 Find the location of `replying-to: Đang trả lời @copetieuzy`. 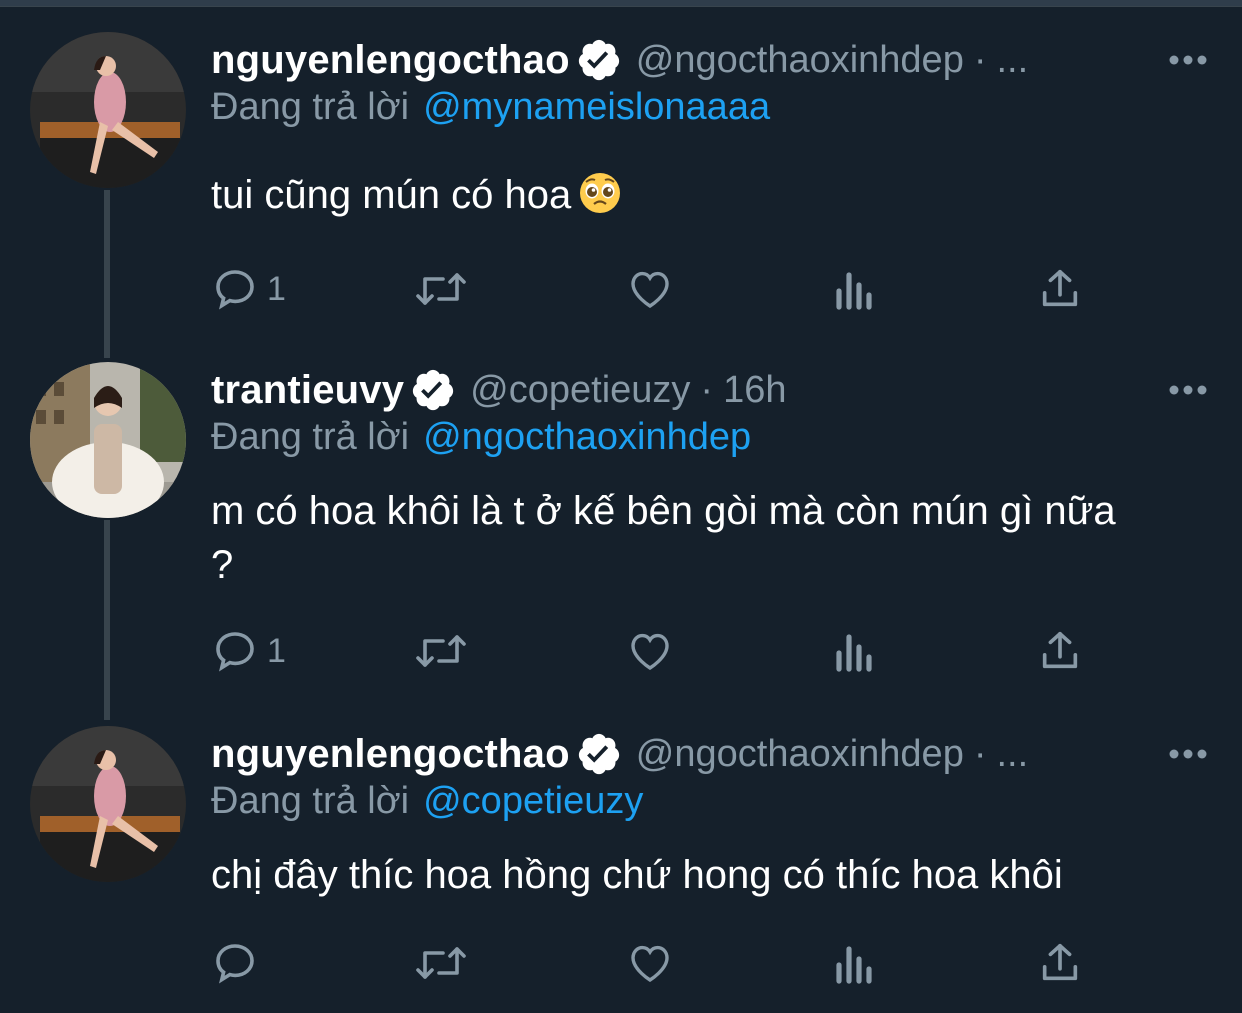

replying-to: Đang trả lời @copetieuzy is located at coordinates (427, 801).